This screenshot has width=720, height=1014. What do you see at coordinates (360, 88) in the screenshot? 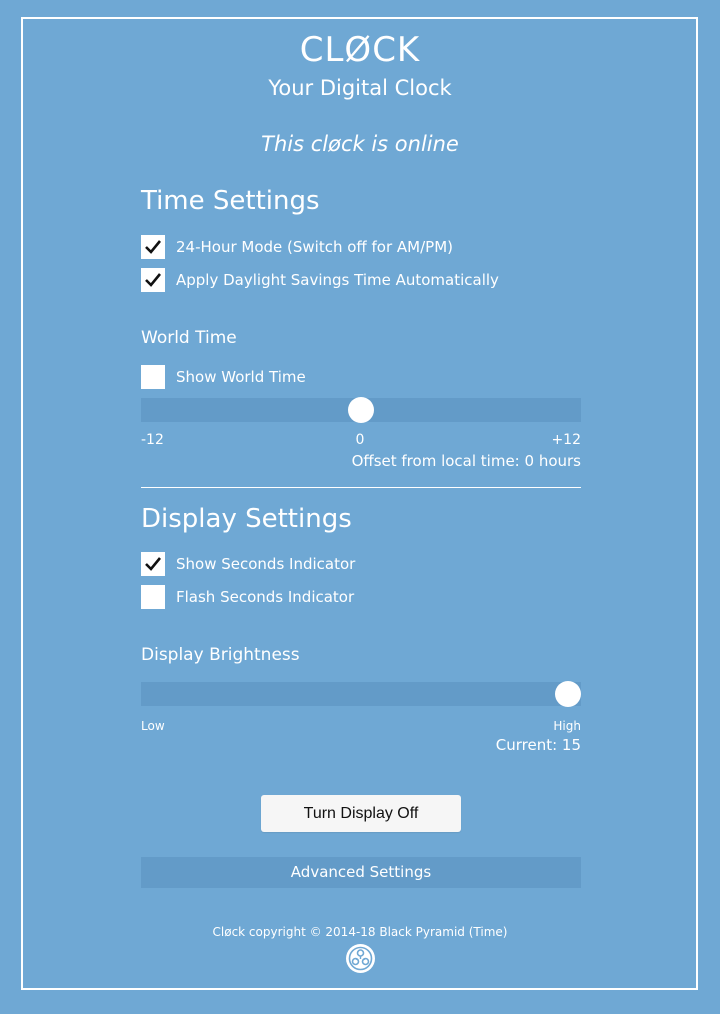
I see `app-subtitle: Your Digital Clock` at bounding box center [360, 88].